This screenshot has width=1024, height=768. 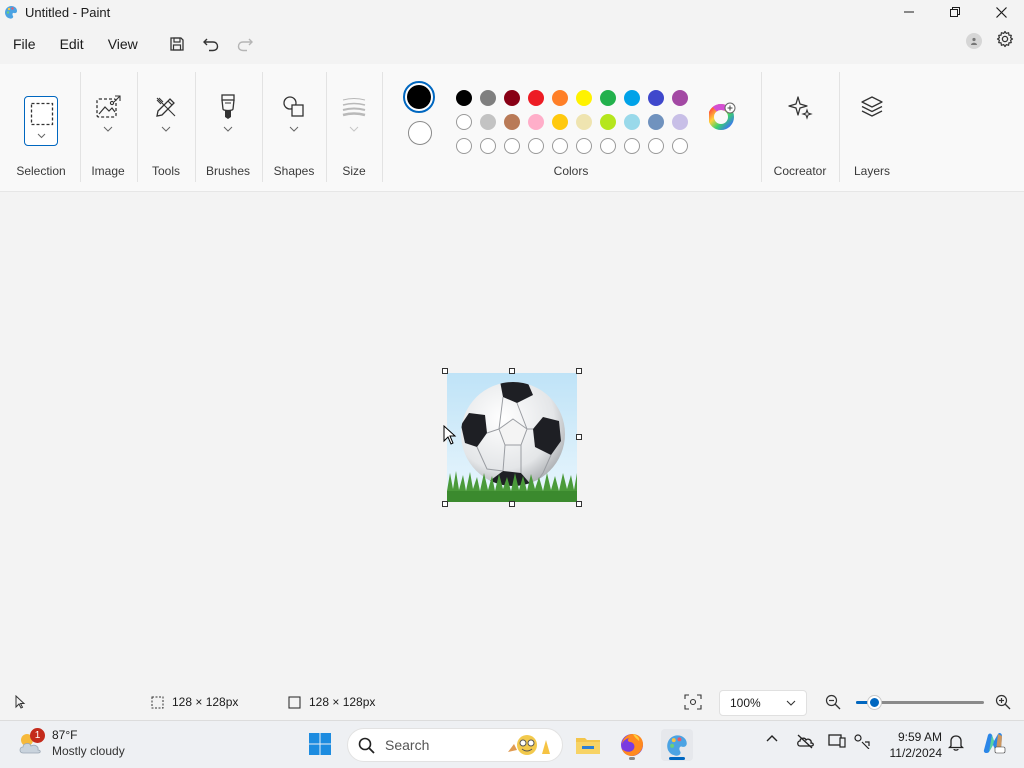 What do you see at coordinates (42, 114) in the screenshot?
I see `selection-rectangle-icon` at bounding box center [42, 114].